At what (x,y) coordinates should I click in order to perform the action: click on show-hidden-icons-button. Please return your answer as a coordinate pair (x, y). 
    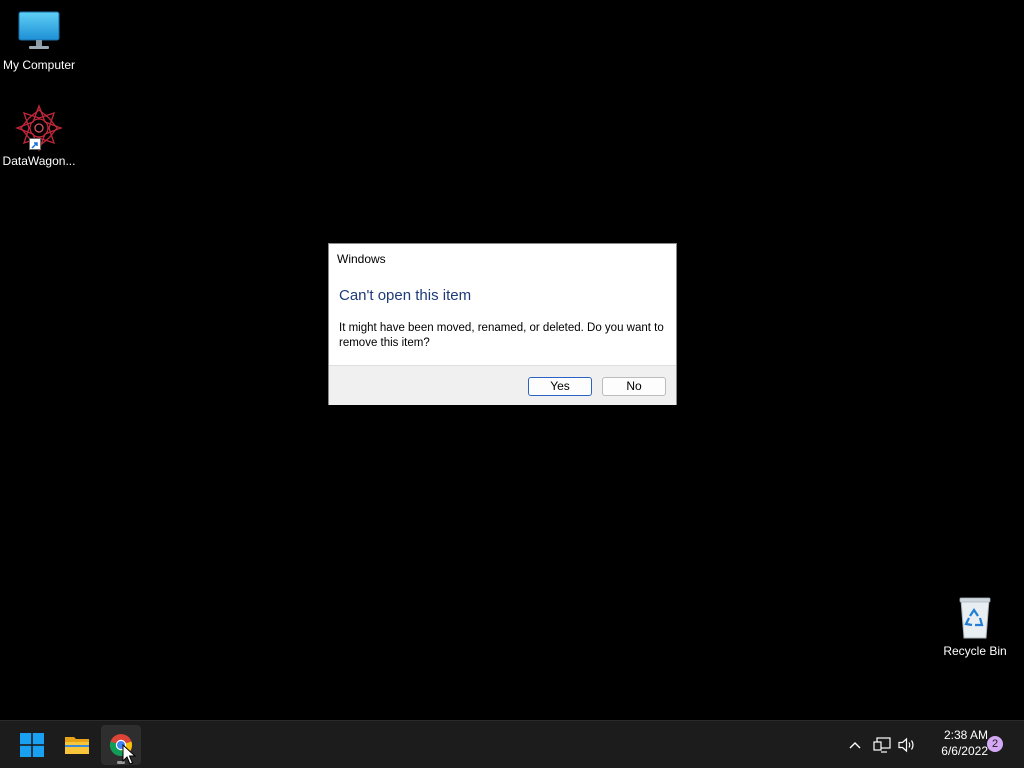
    Looking at the image, I should click on (855, 745).